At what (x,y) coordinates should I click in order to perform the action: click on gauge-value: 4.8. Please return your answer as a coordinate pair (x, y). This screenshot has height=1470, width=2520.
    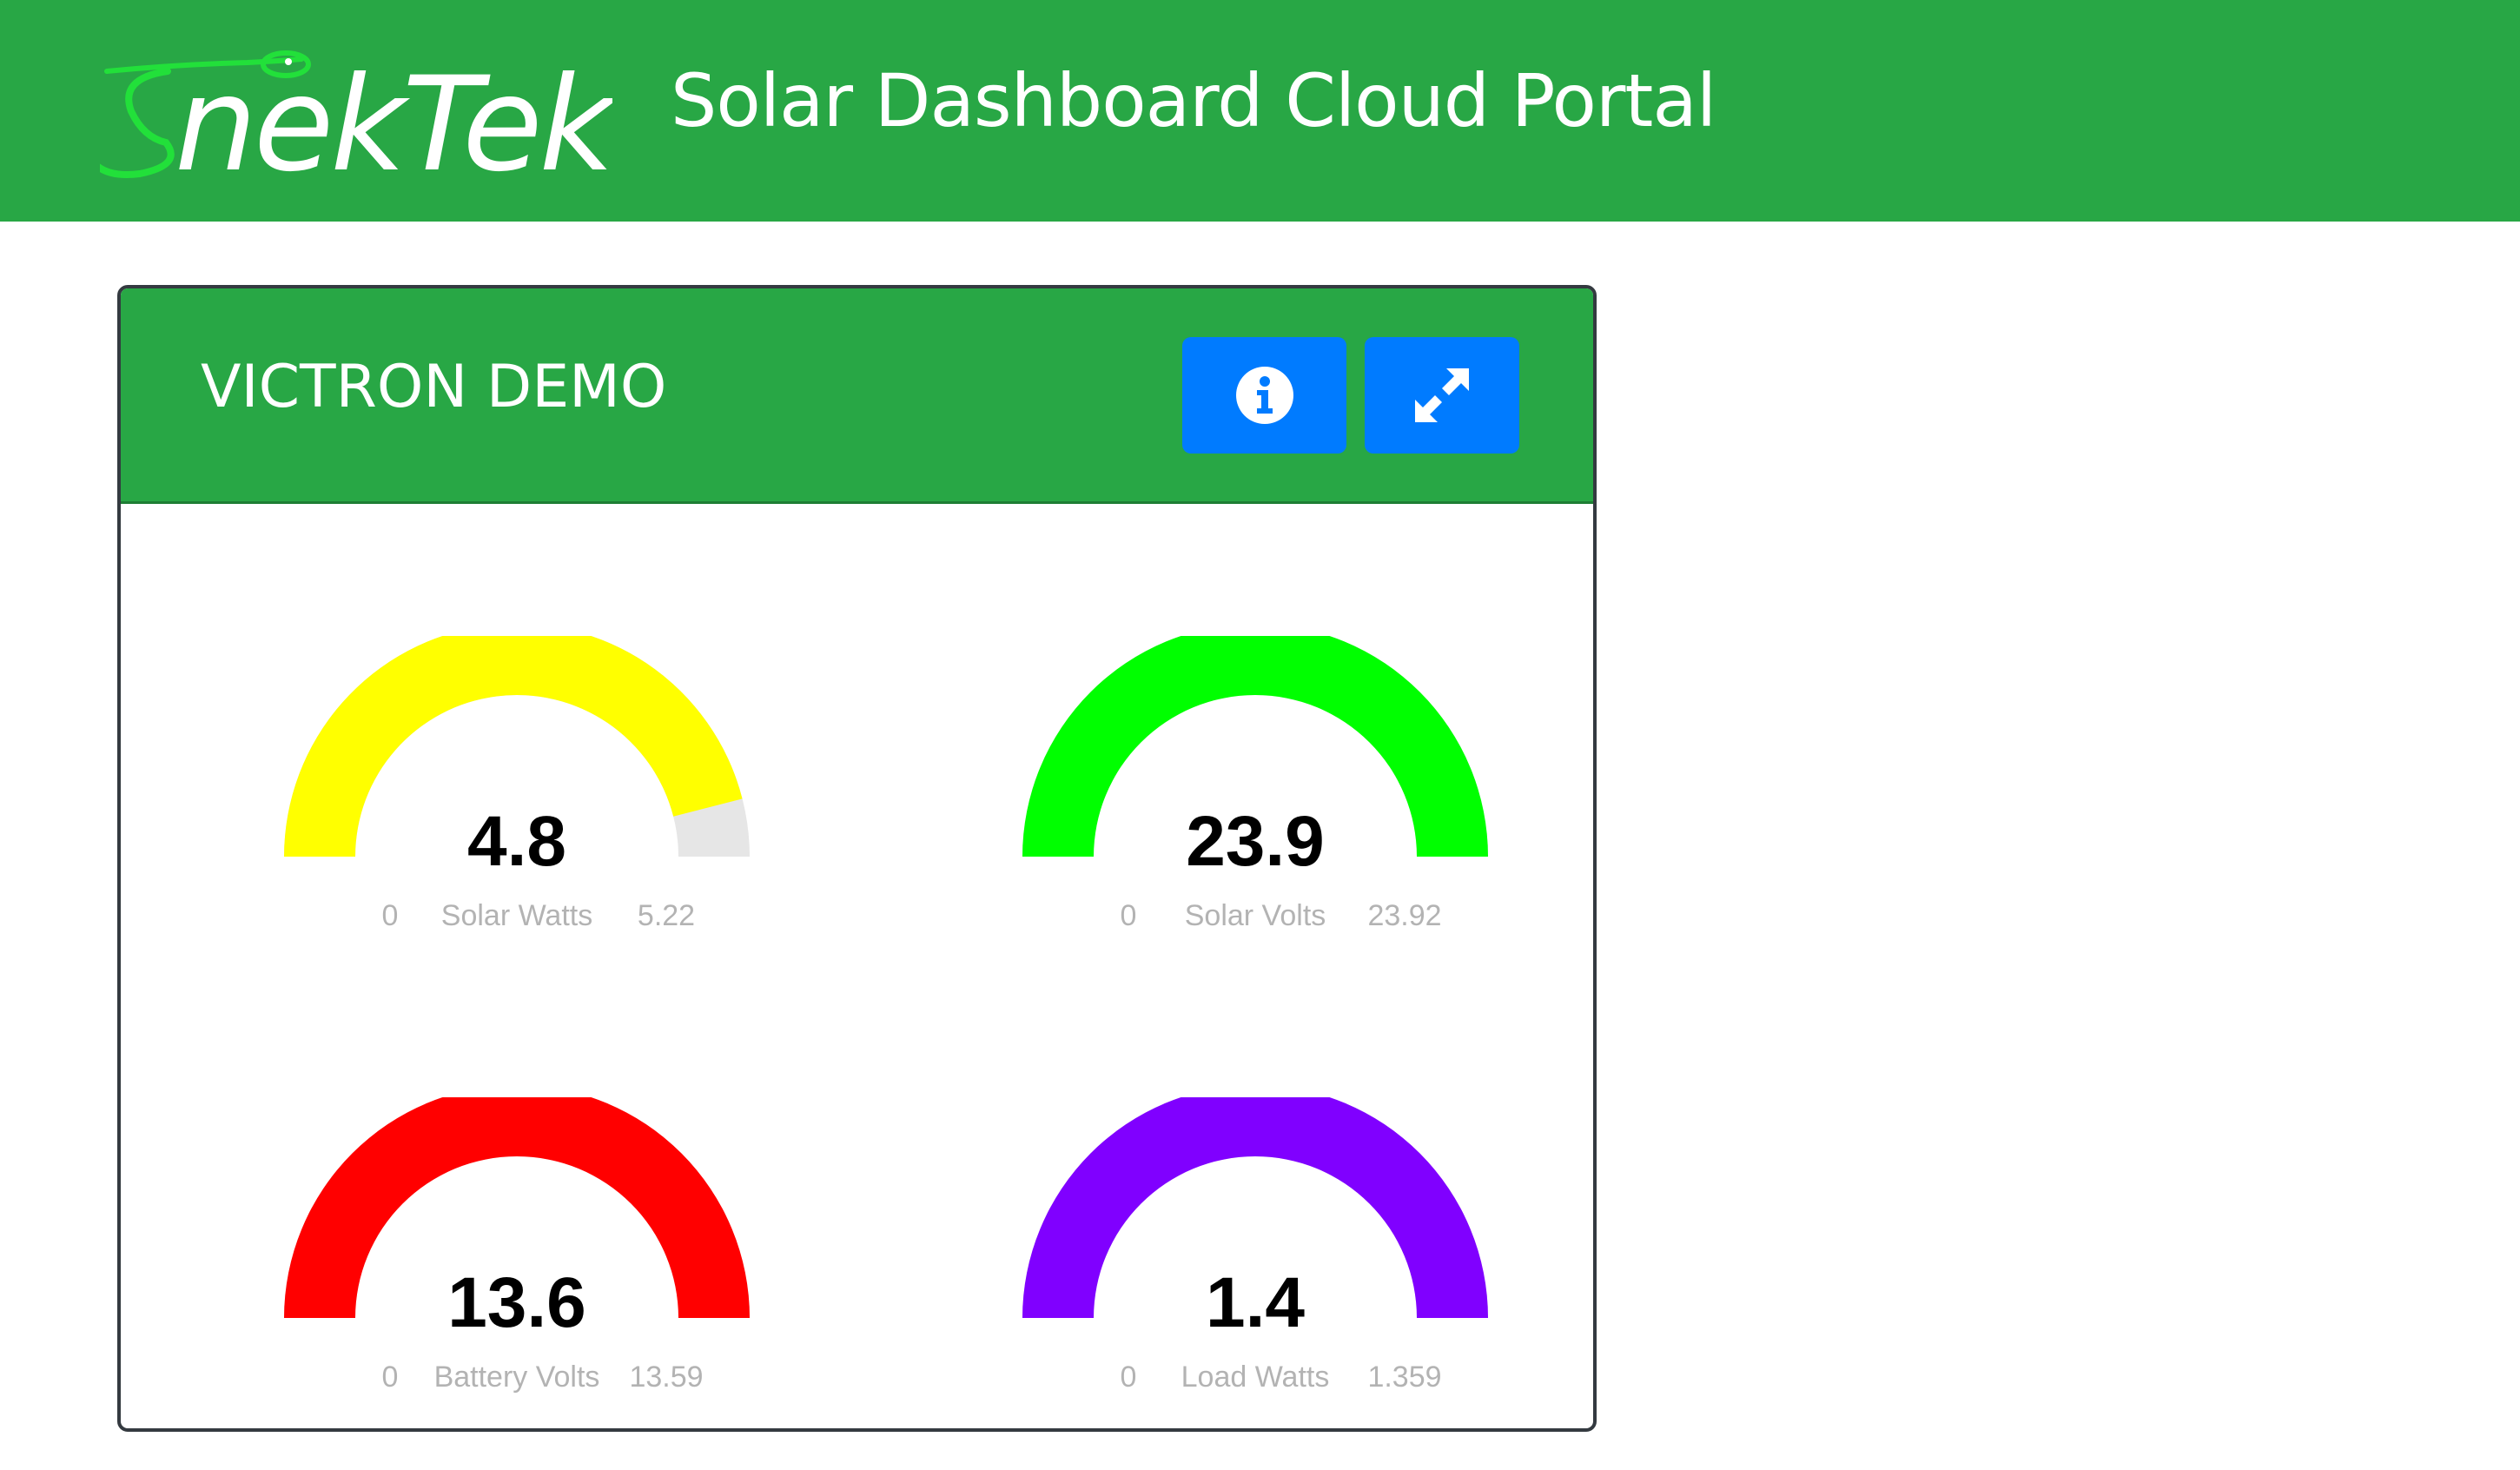
    Looking at the image, I should click on (516, 841).